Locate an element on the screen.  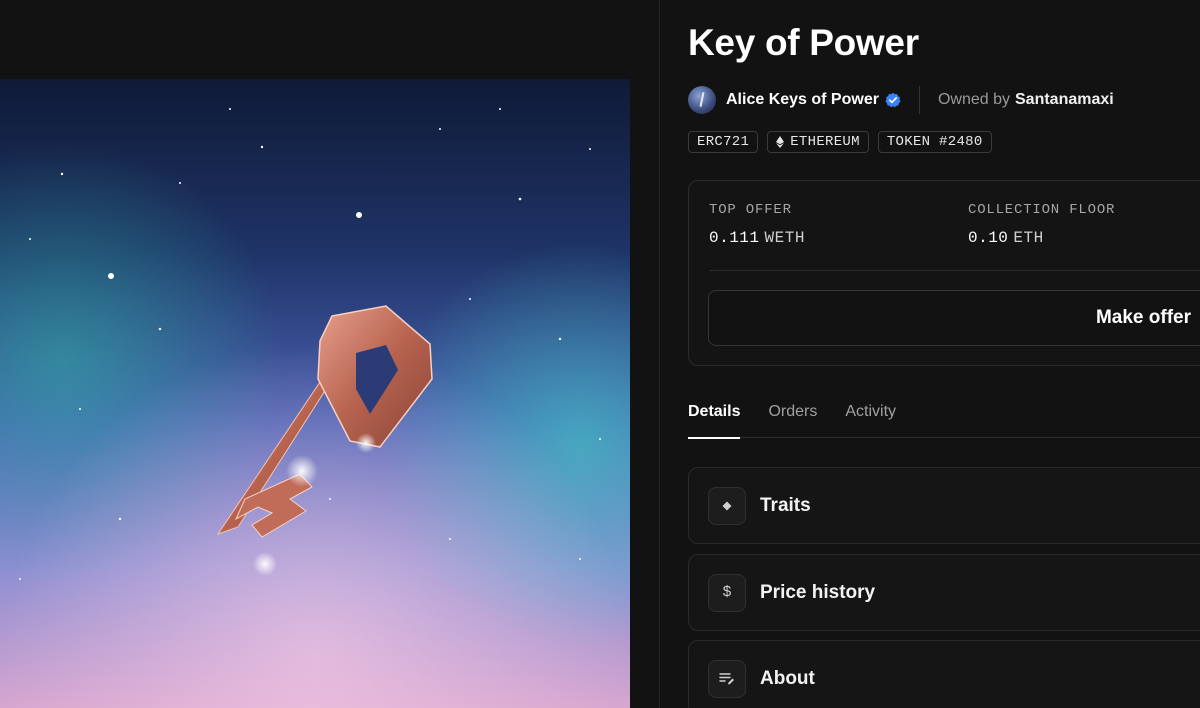
token-id-tag: TOKEN #2480 is located at coordinates (934, 142).